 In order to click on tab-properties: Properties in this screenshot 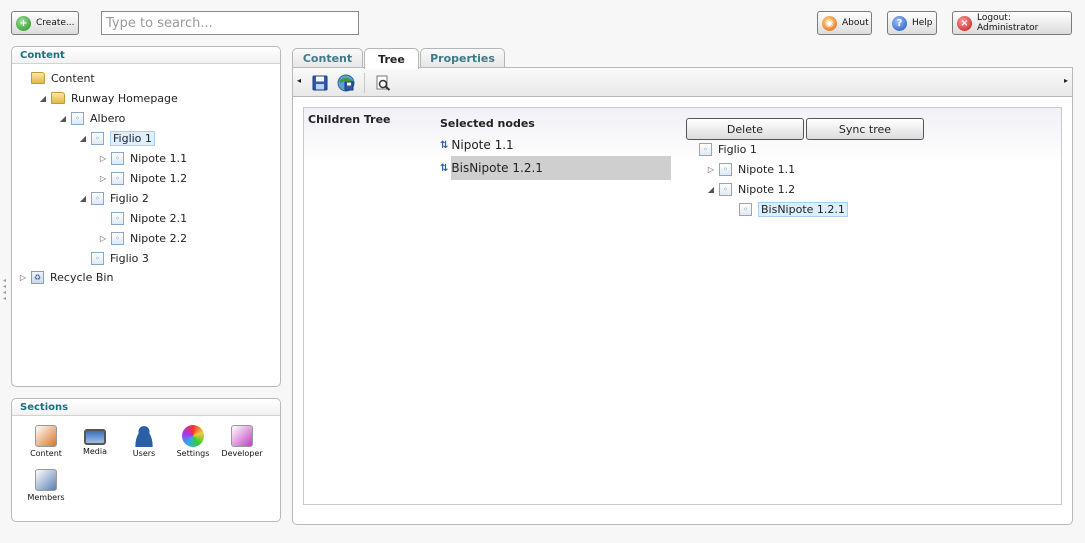, I will do `click(462, 58)`.